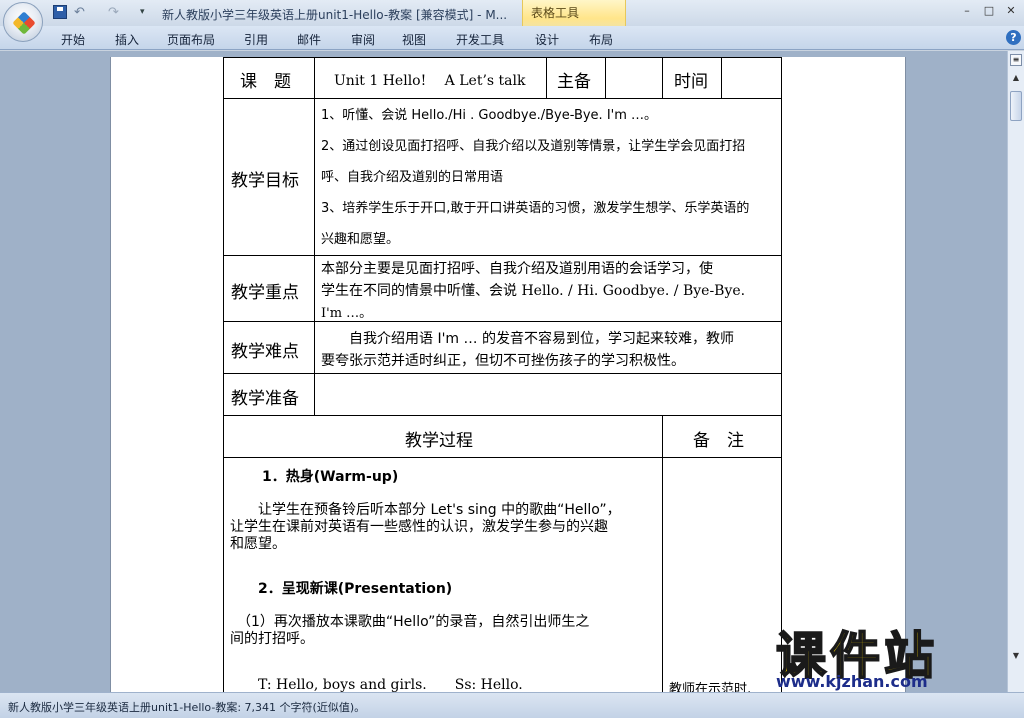 The image size is (1024, 718). I want to click on objective-line-5: 兴趣和愿望。, so click(360, 239).